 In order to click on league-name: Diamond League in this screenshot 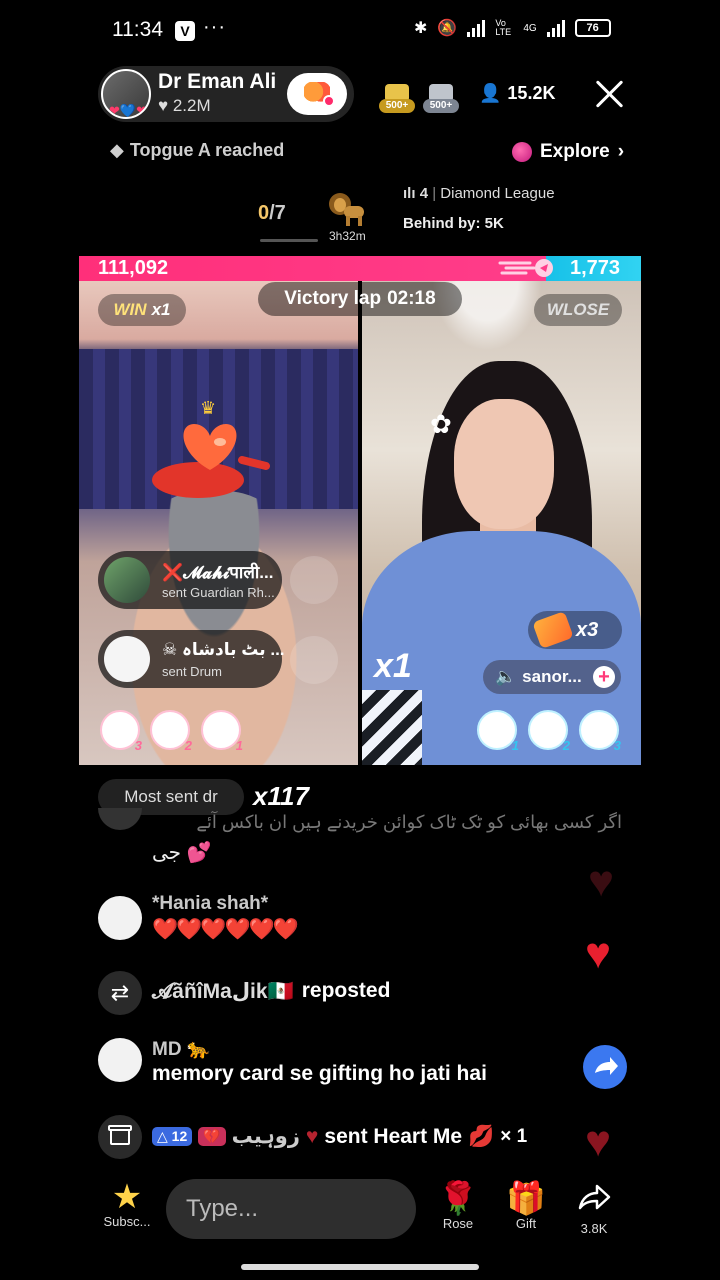, I will do `click(497, 193)`.